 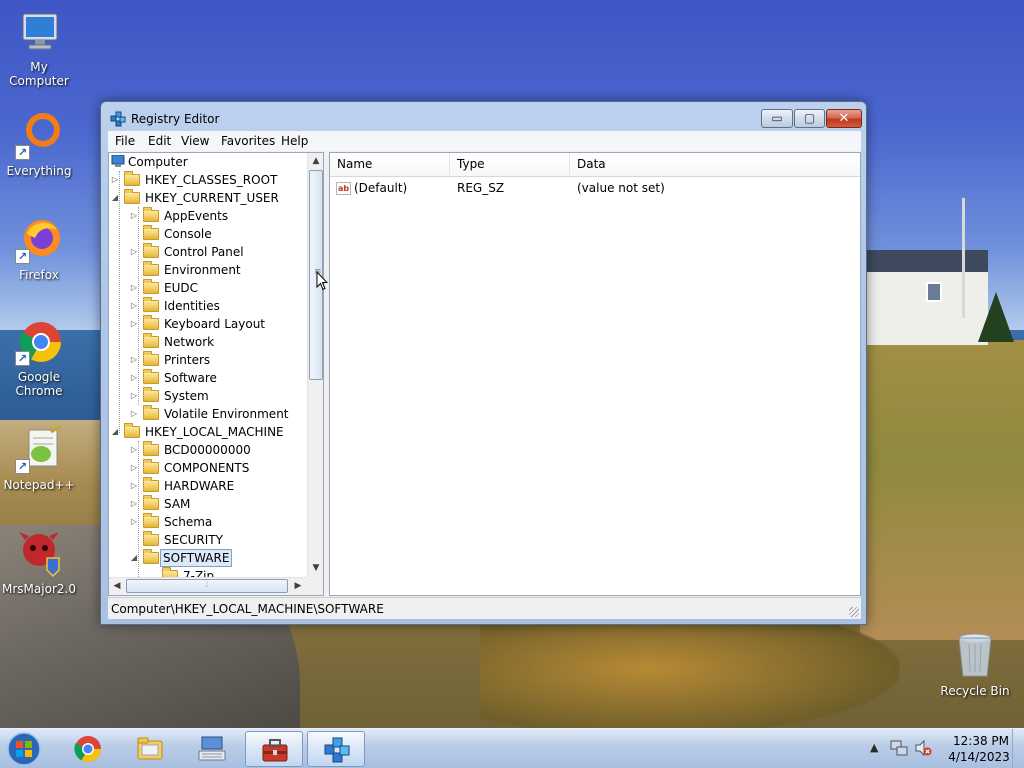 I want to click on menu-help: Help, so click(x=294, y=141).